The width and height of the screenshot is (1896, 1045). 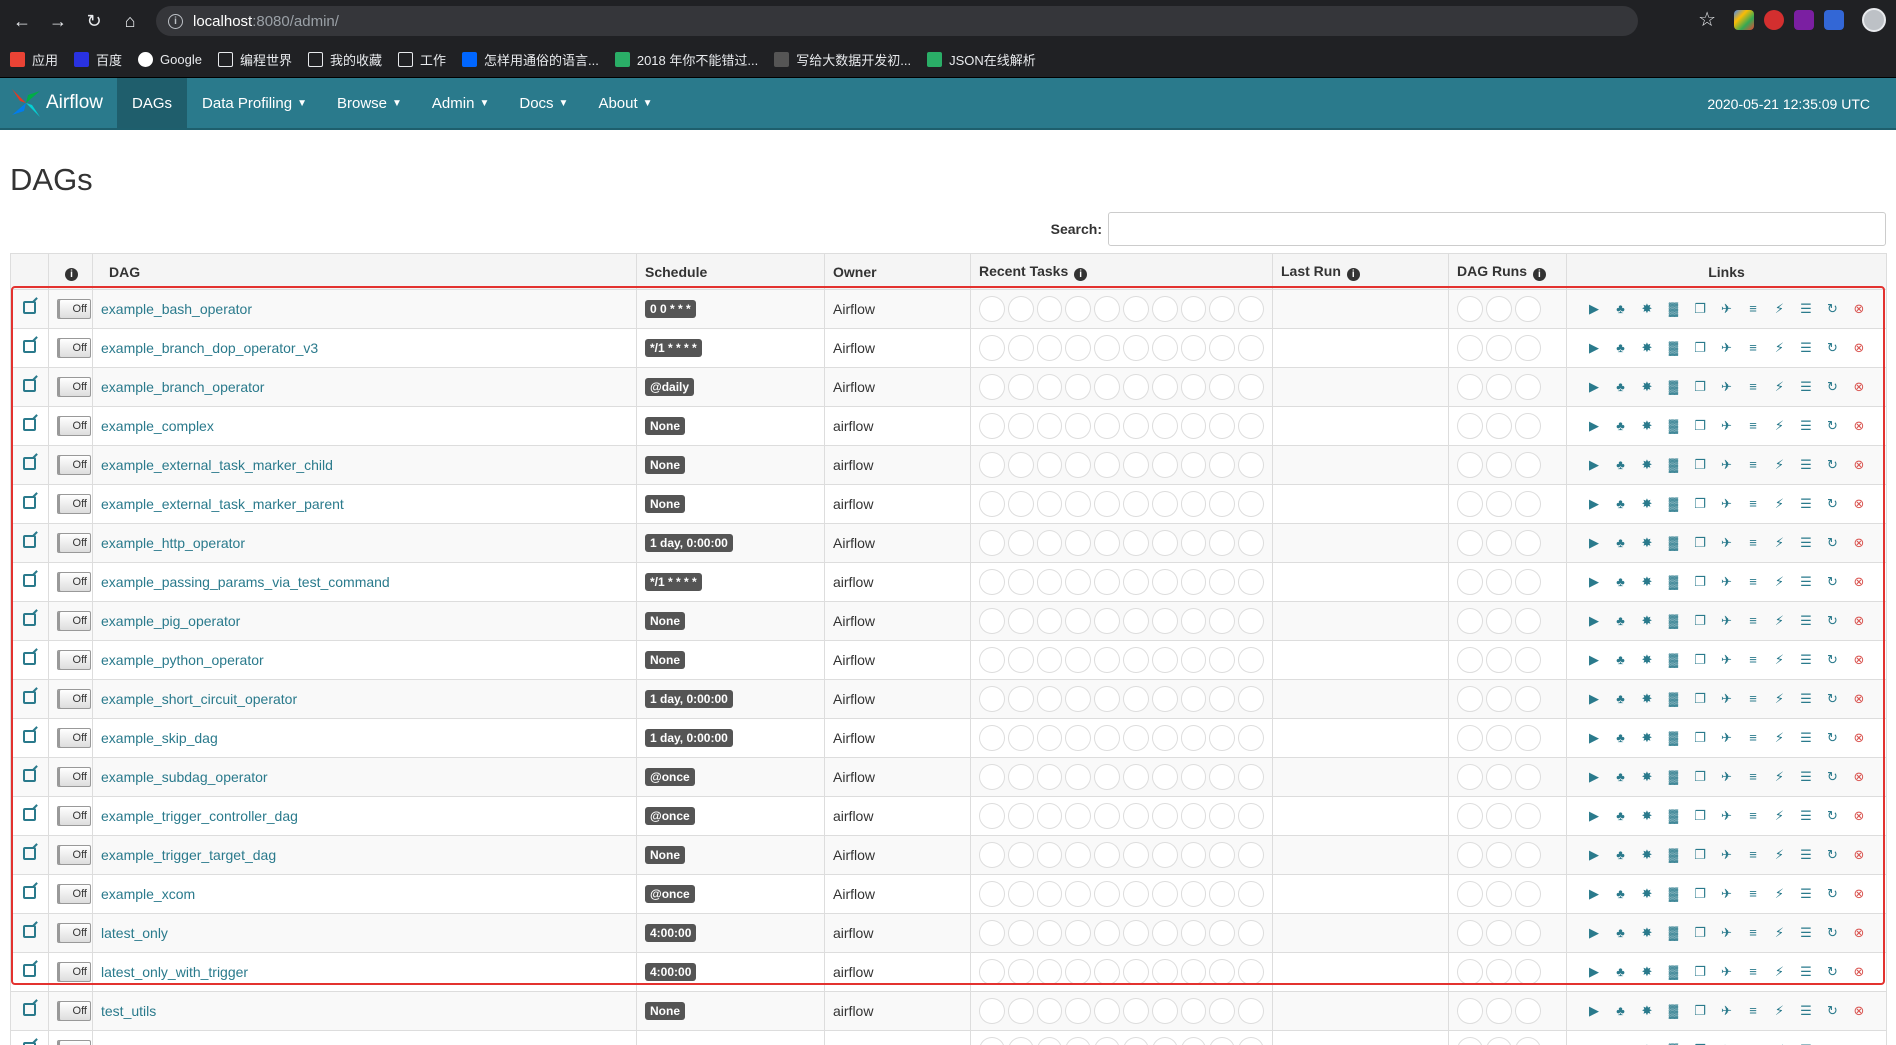 What do you see at coordinates (184, 777) in the screenshot?
I see `dag-link: example_subdag_operator` at bounding box center [184, 777].